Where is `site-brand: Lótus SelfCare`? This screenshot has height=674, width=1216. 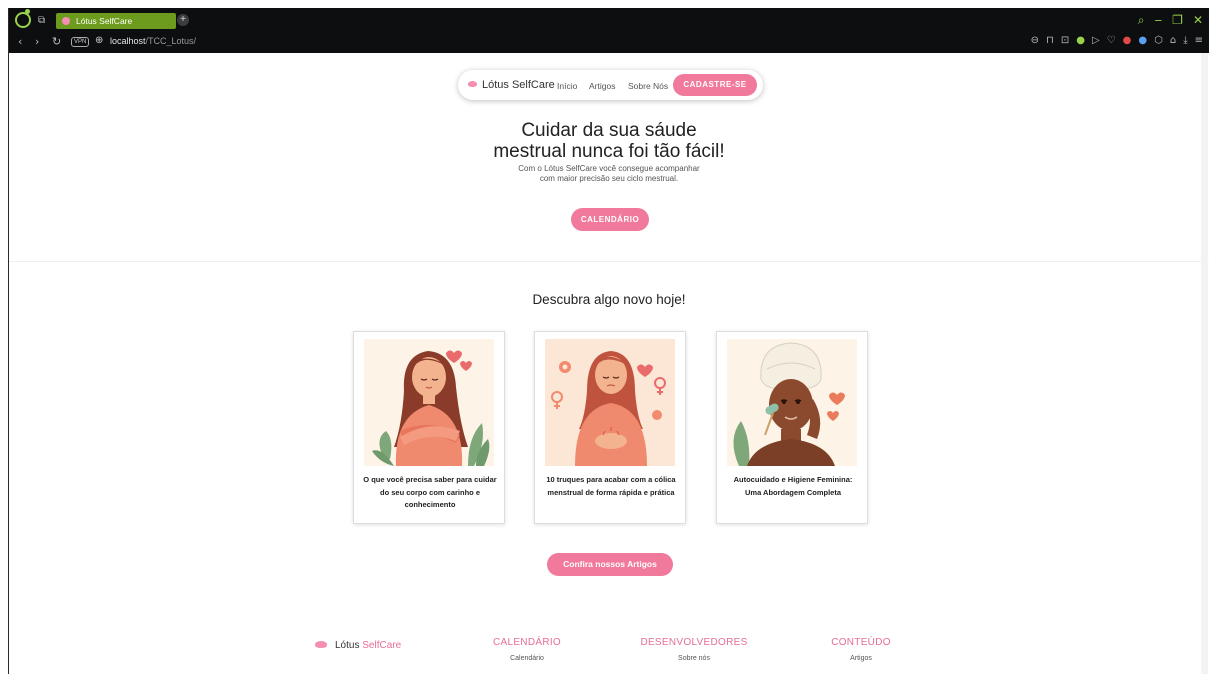 site-brand: Lótus SelfCare is located at coordinates (511, 85).